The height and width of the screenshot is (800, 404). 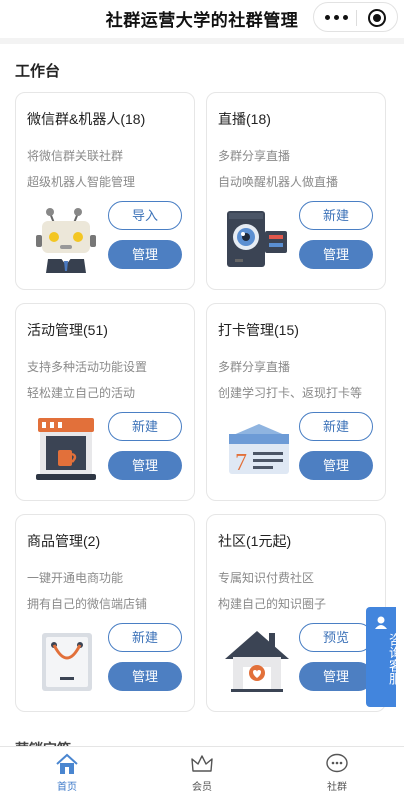 I want to click on preview-button: 预览, so click(x=336, y=637).